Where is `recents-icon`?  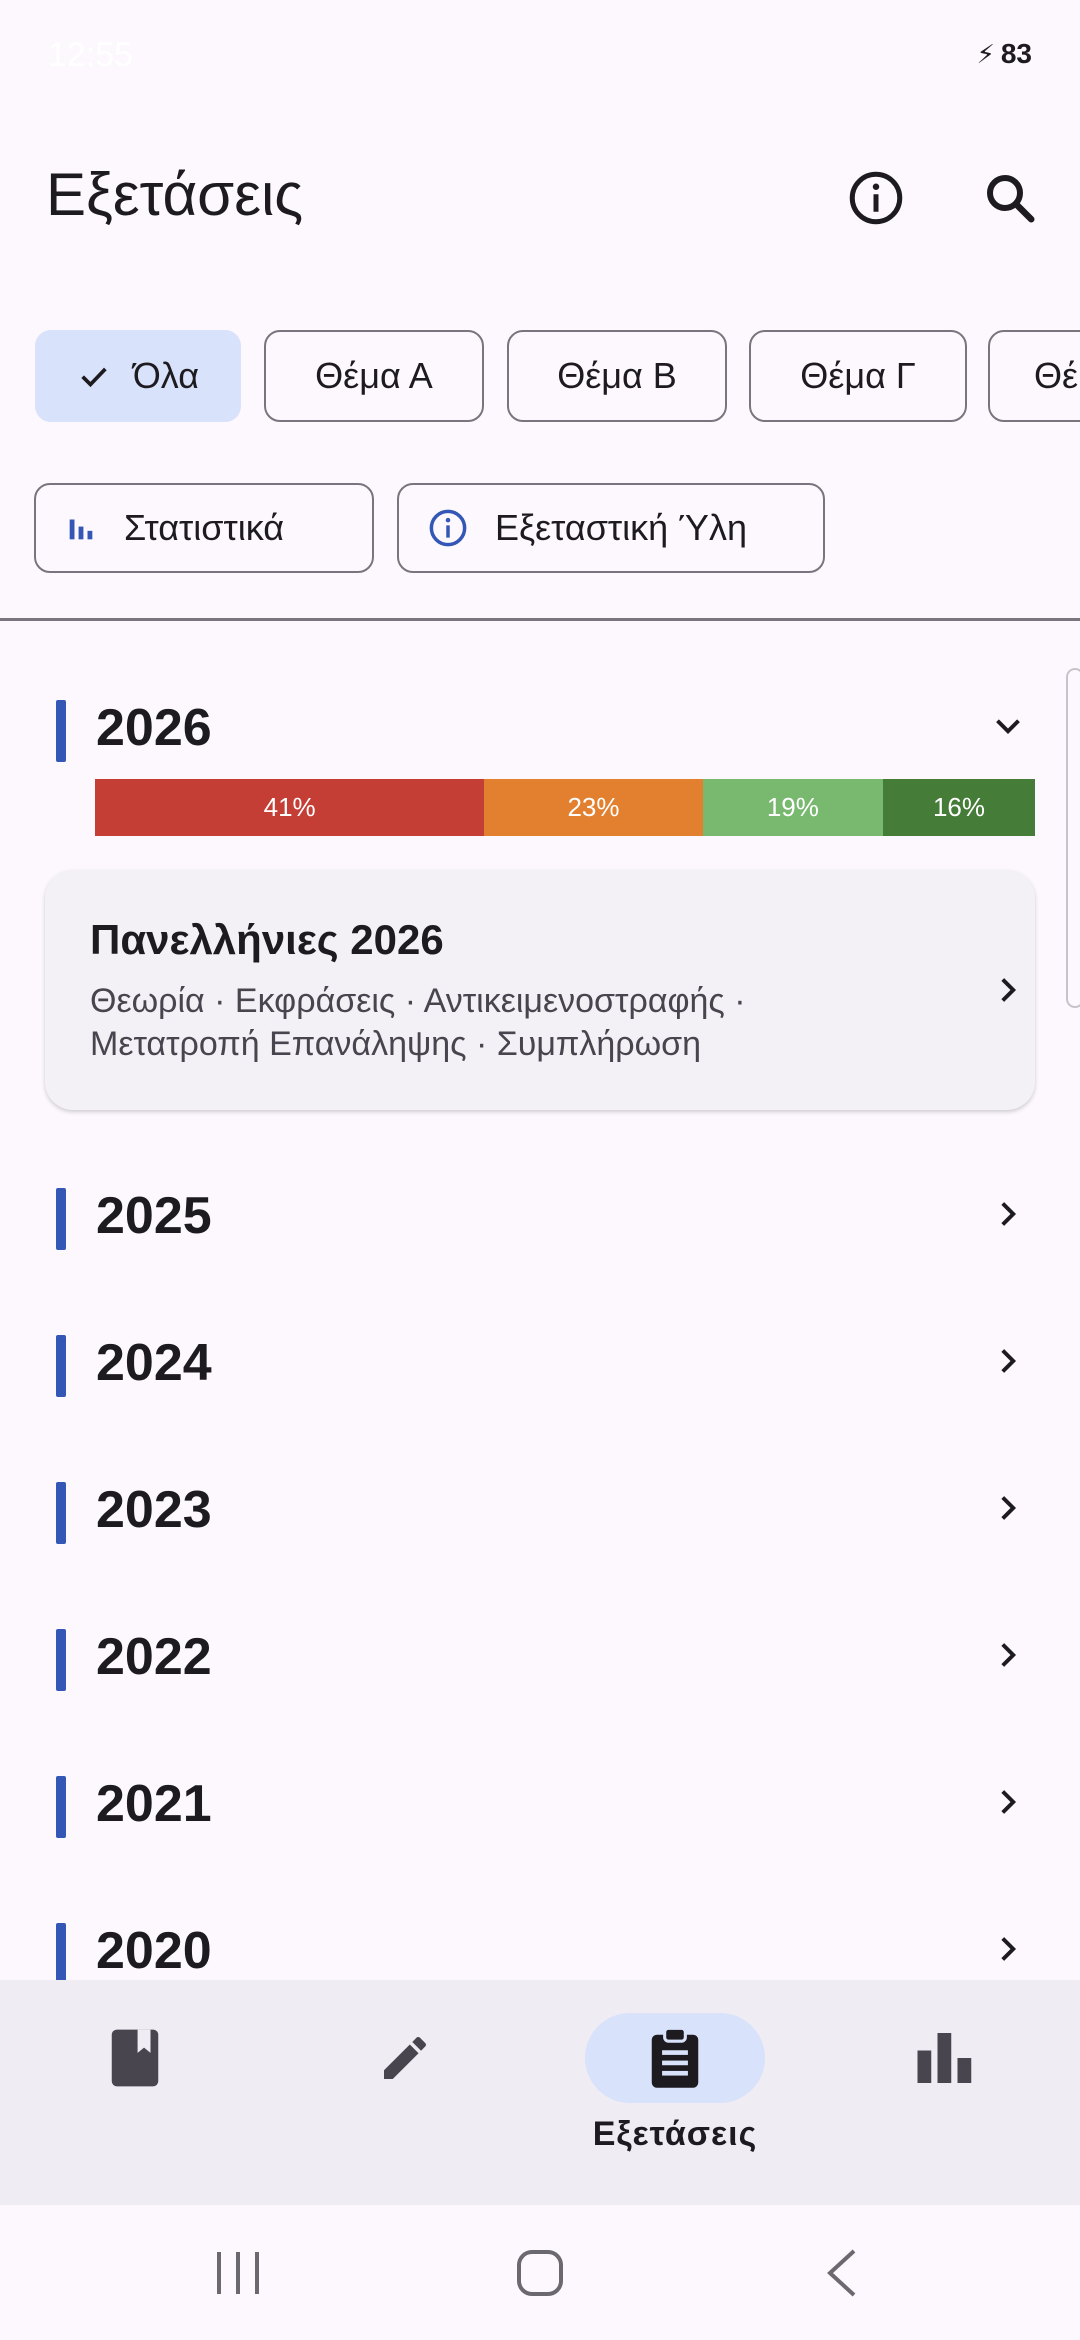 recents-icon is located at coordinates (238, 2272).